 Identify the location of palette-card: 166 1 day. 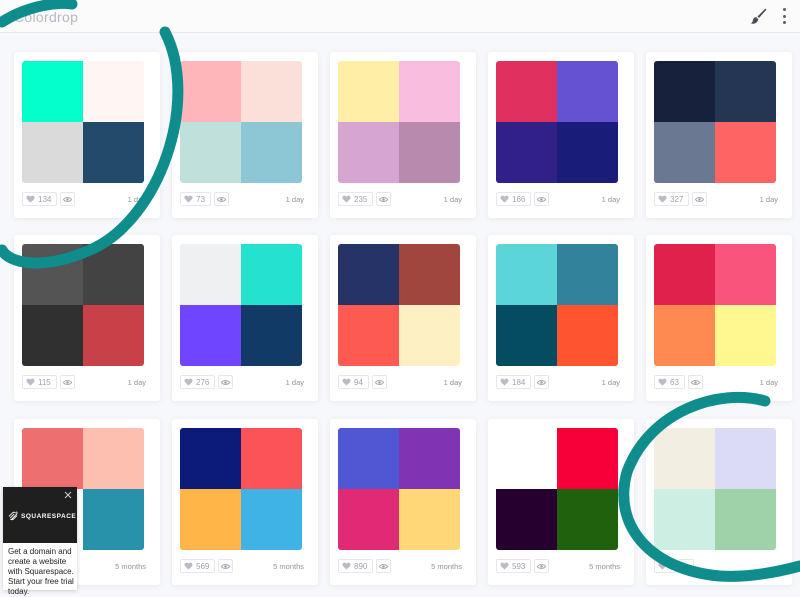
(561, 135).